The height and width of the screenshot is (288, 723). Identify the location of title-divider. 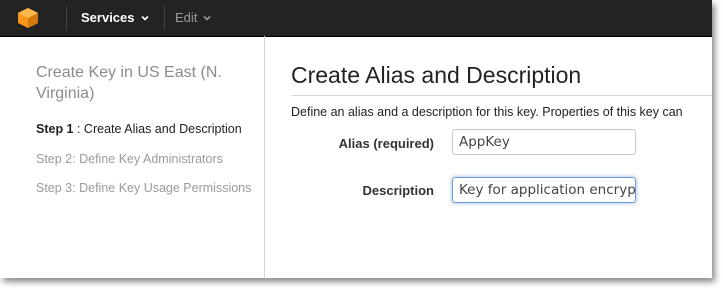
(501, 95).